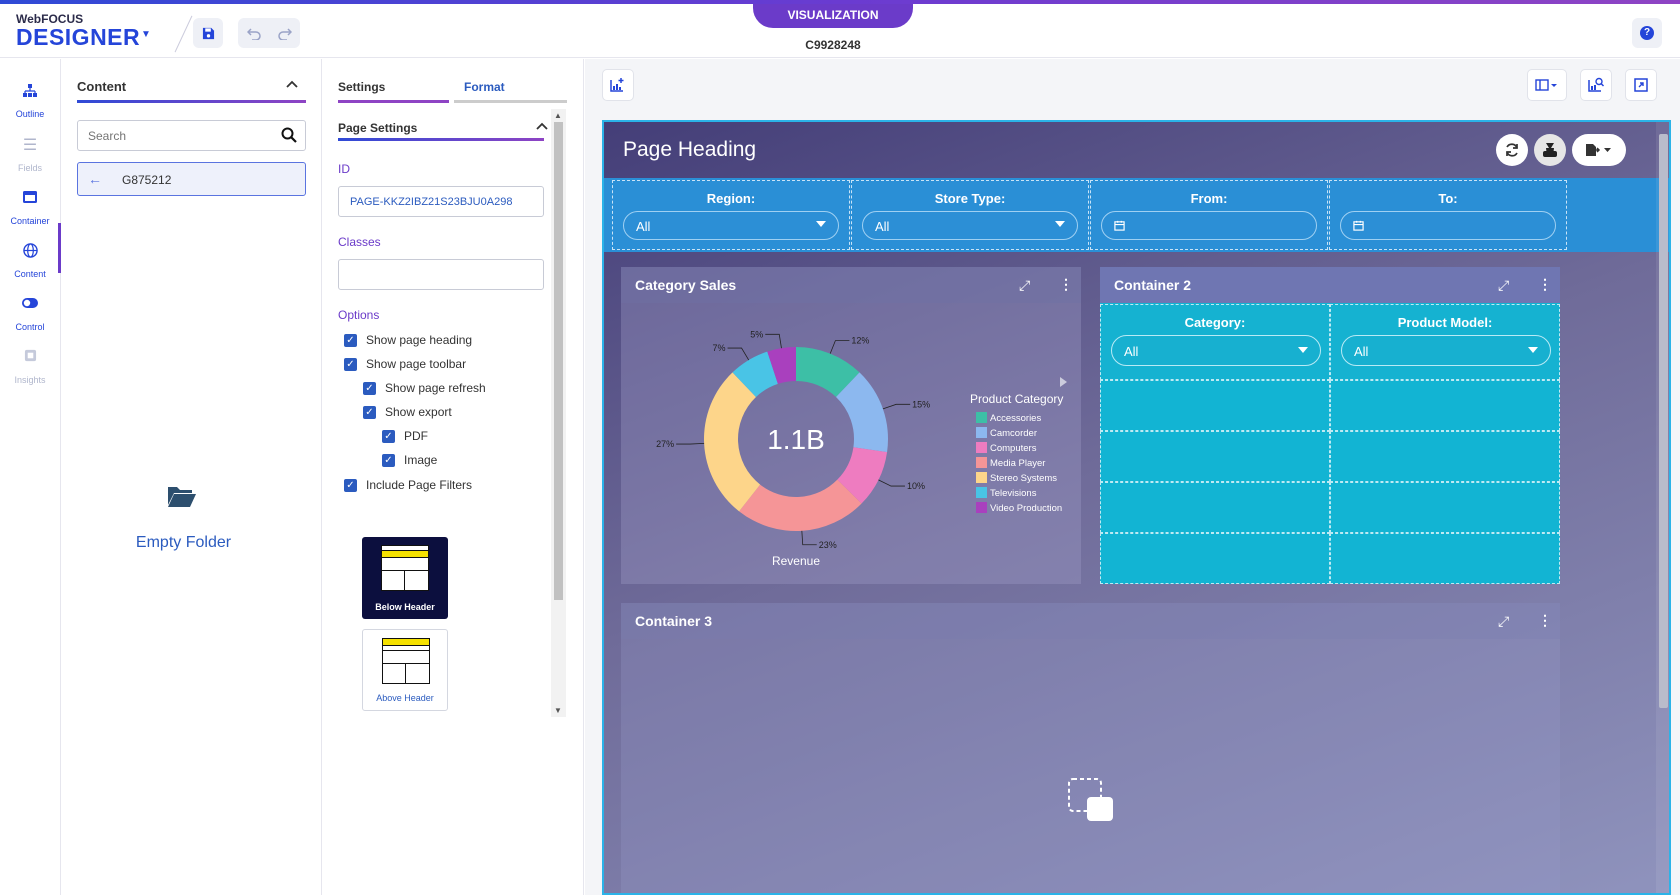 The image size is (1680, 895). I want to click on search-input, so click(173, 135).